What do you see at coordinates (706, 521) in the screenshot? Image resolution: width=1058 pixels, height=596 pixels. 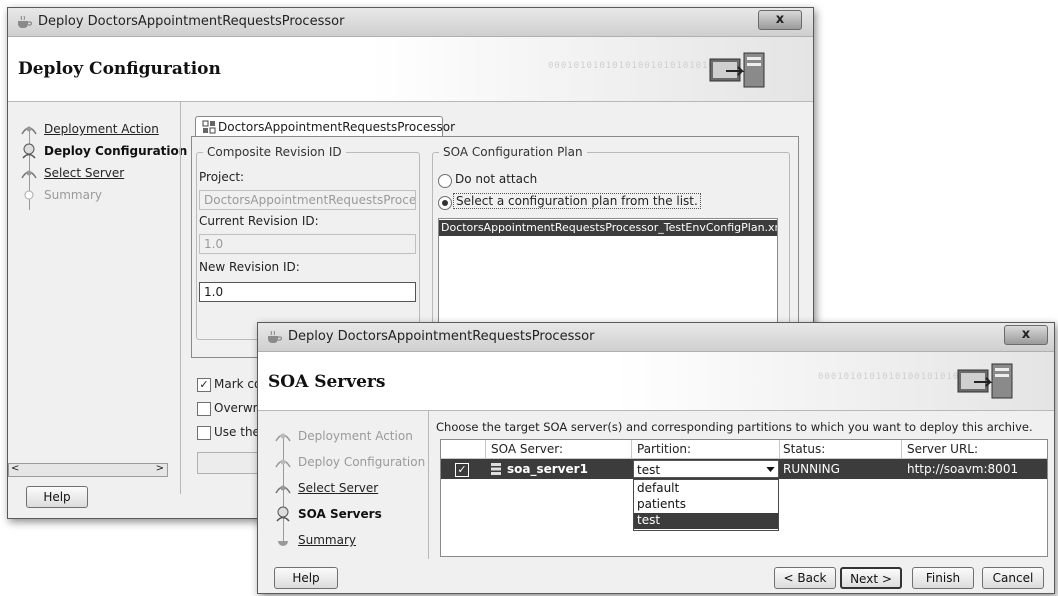 I see `partition-option-test: test` at bounding box center [706, 521].